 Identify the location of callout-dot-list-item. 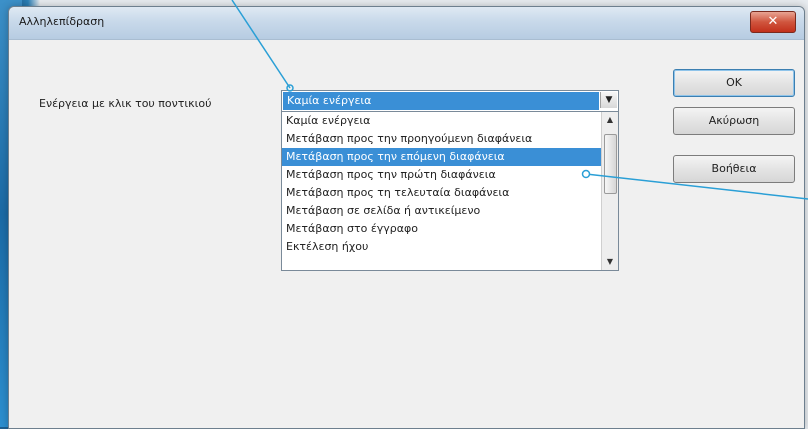
(586, 174).